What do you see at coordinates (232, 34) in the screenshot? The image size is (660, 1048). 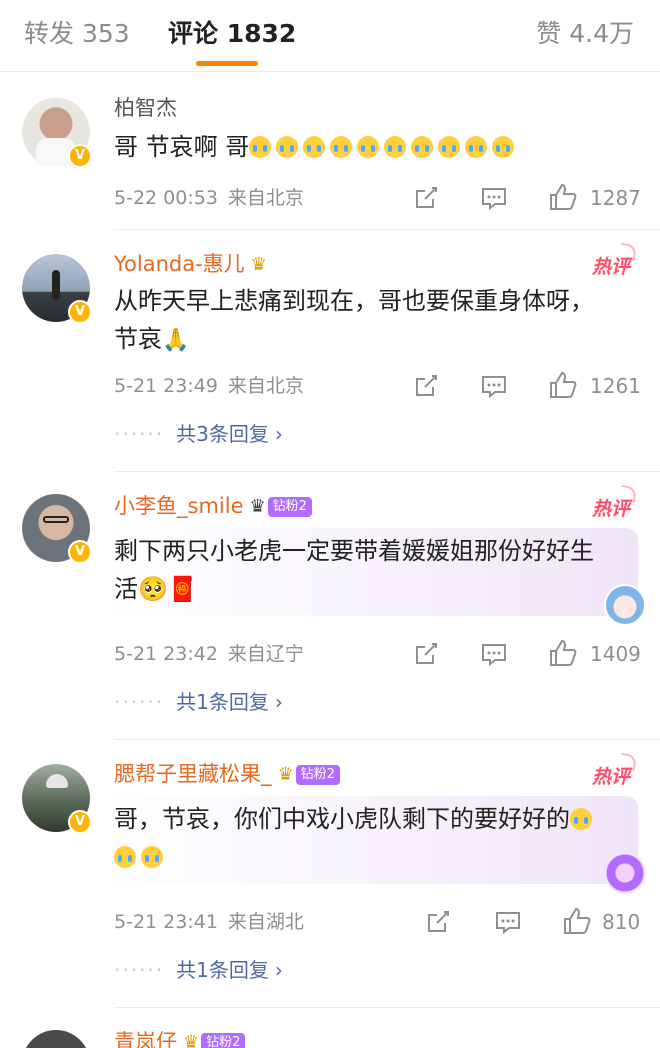 I see `tab-comments: 评论 1832` at bounding box center [232, 34].